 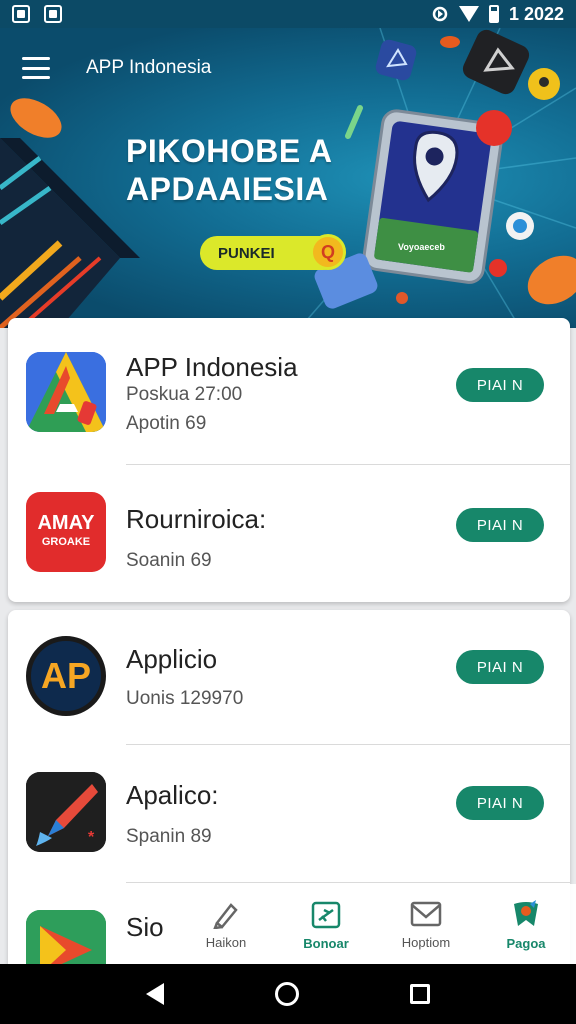 What do you see at coordinates (184, 394) in the screenshot?
I see `app-meta-line1: Poskua 27:00` at bounding box center [184, 394].